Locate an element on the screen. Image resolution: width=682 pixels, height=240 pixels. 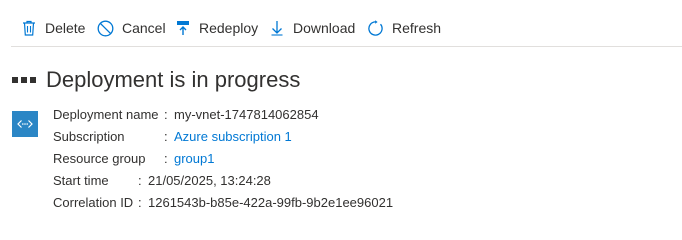
start-time-label: Start time is located at coordinates (81, 180).